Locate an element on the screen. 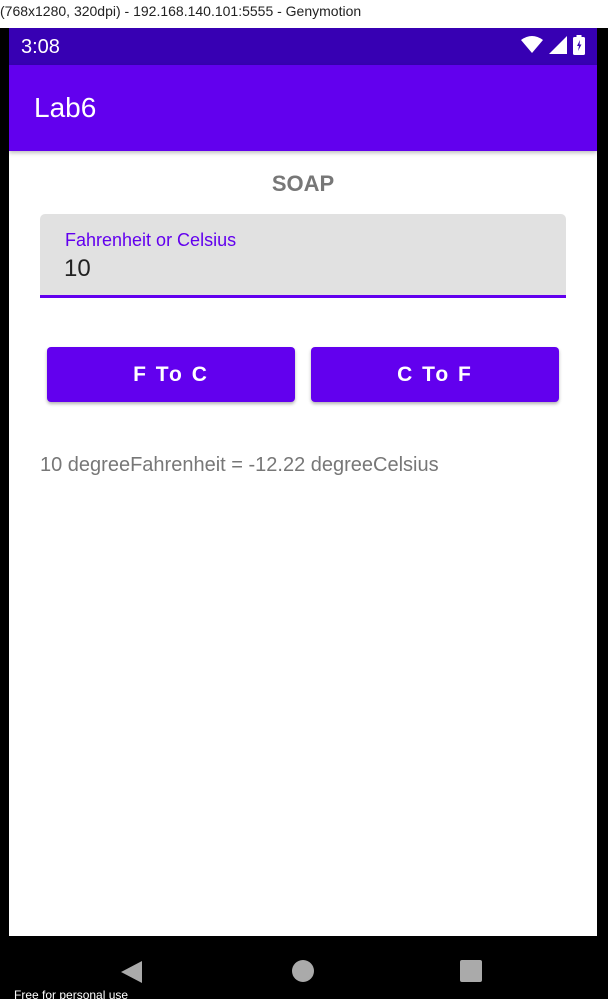  app-title: Lab6 is located at coordinates (65, 107).